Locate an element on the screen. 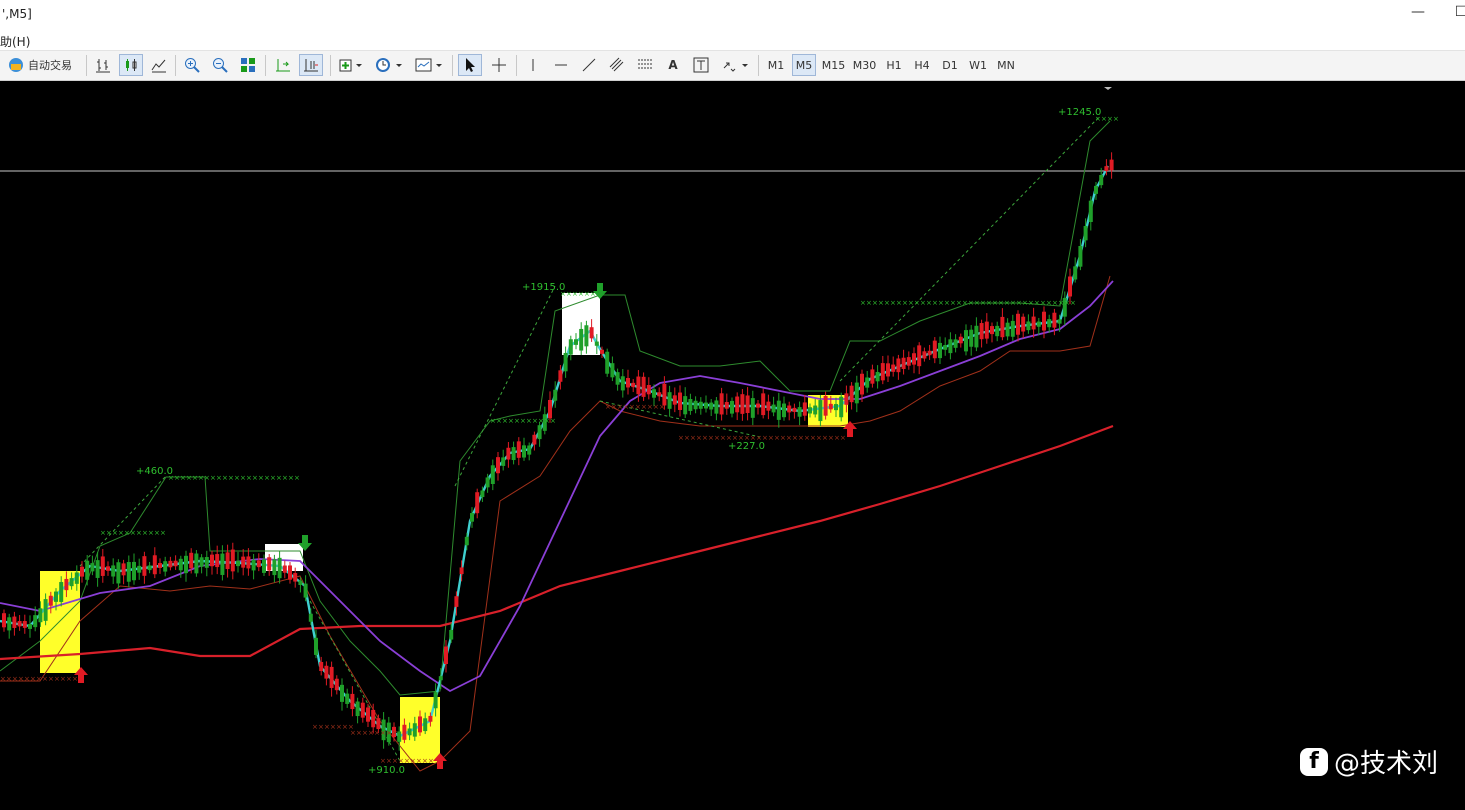  autotrade-button: 自动交易 is located at coordinates (39, 65).